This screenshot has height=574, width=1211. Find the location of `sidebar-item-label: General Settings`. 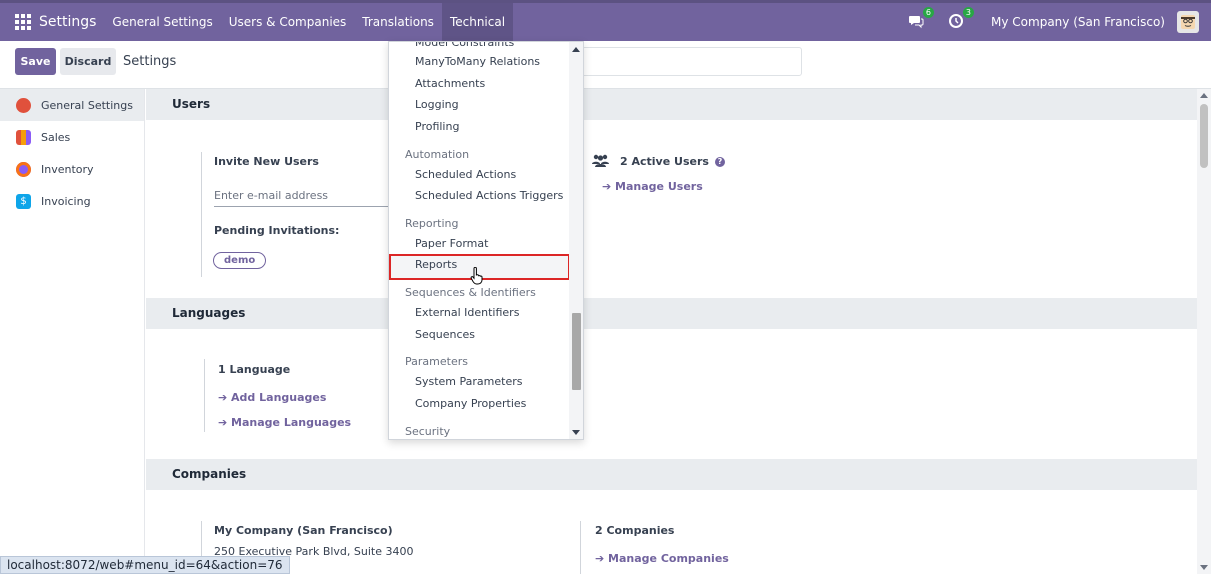

sidebar-item-label: General Settings is located at coordinates (87, 105).